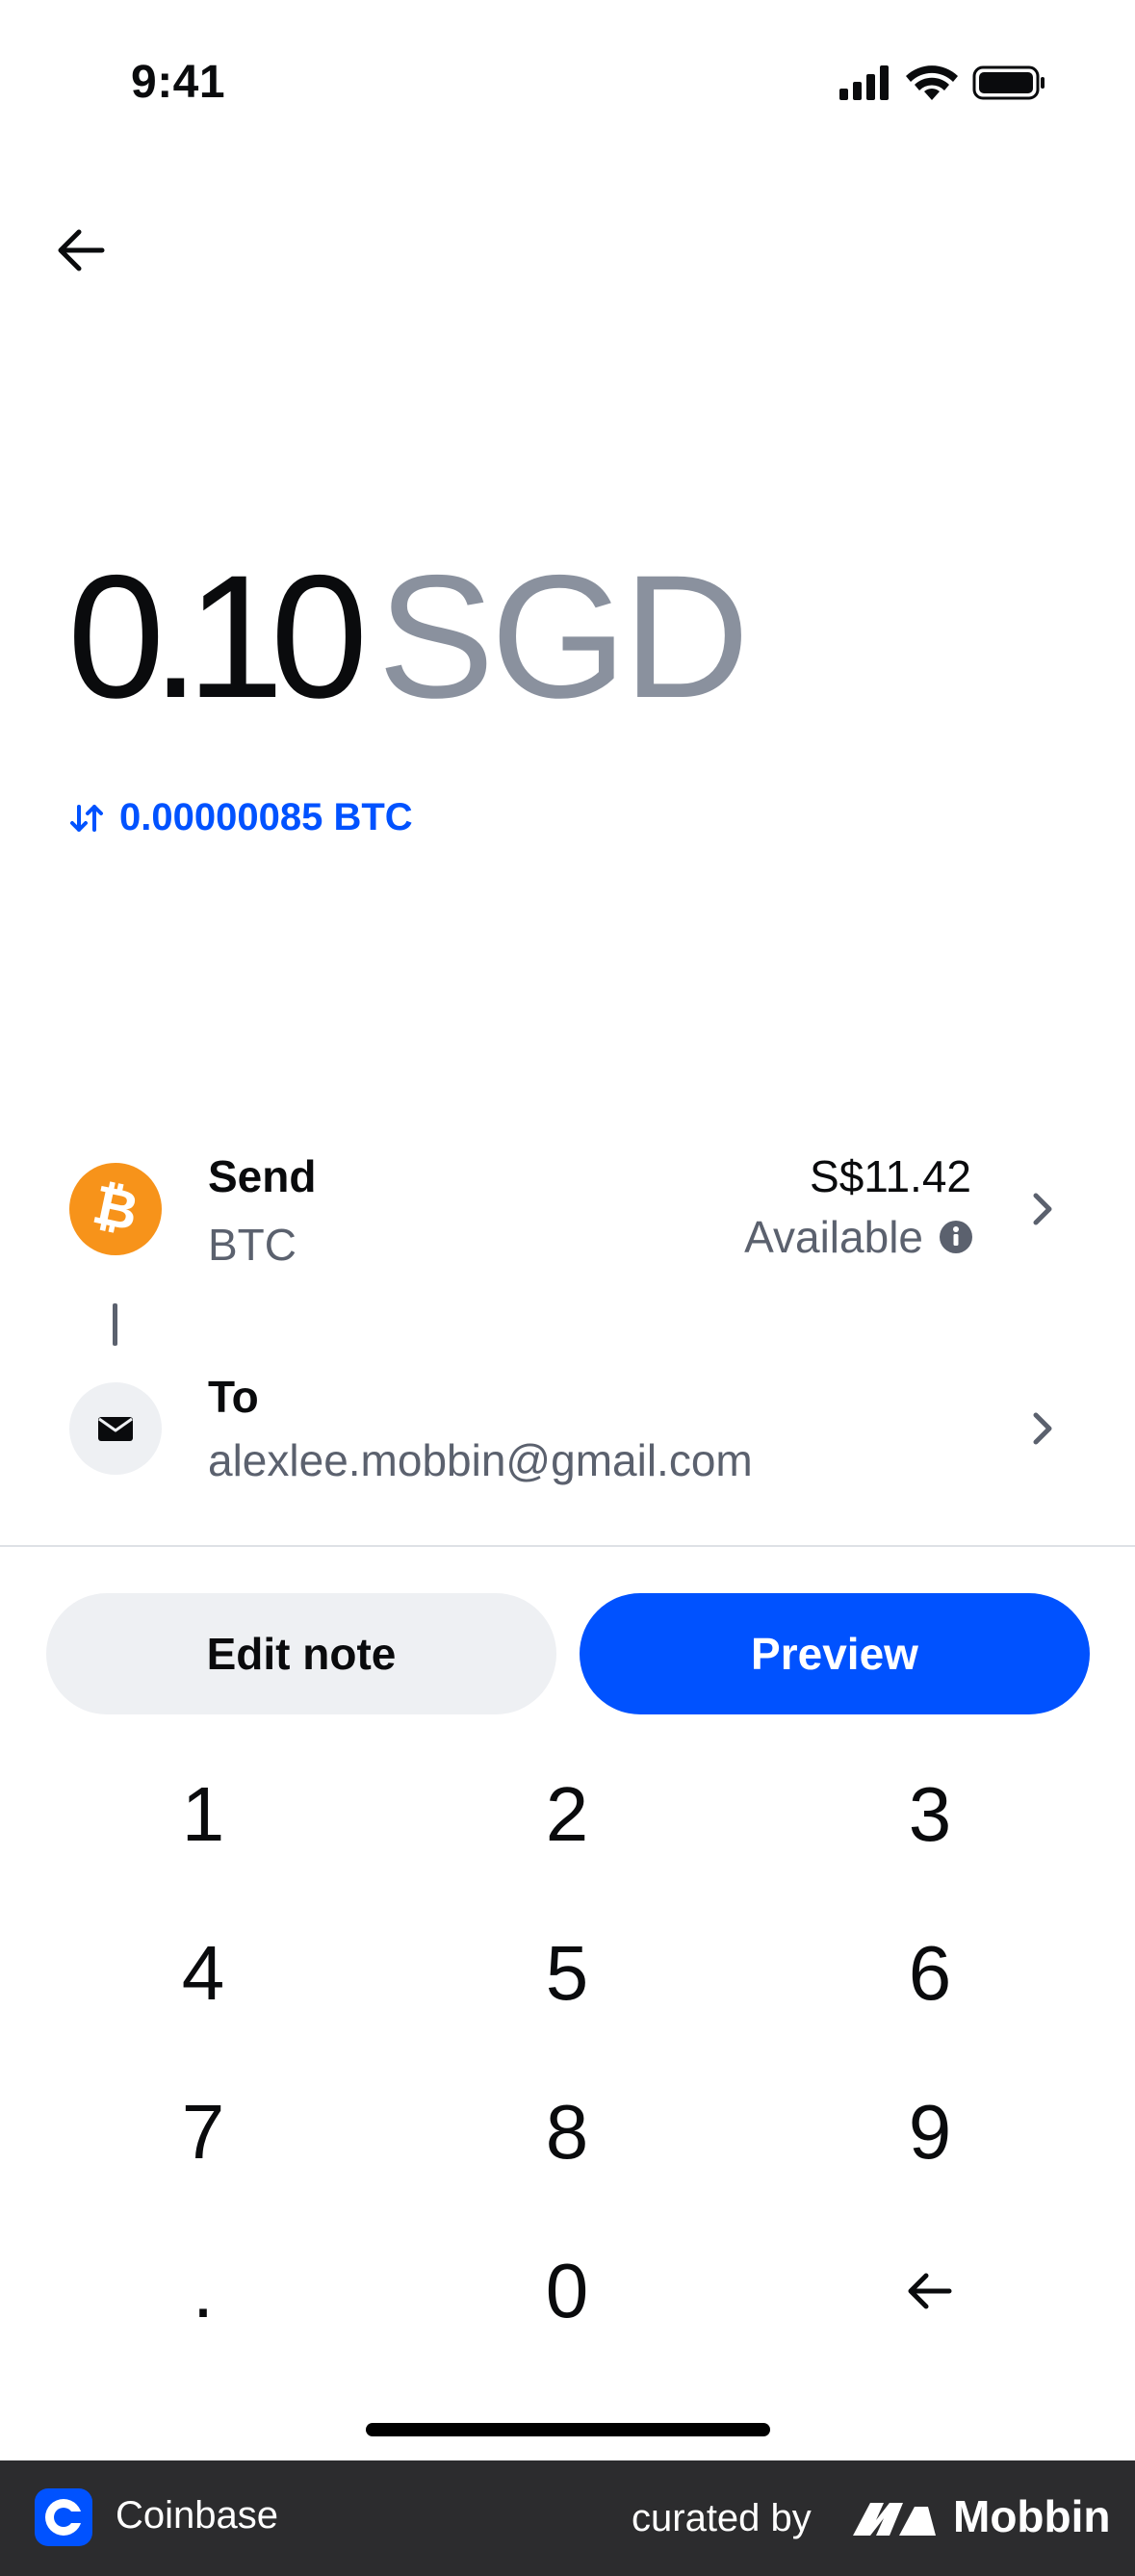 This screenshot has height=2576, width=1135. Describe the element at coordinates (894, 2520) in the screenshot. I see `mobbin-logo-icon` at that location.